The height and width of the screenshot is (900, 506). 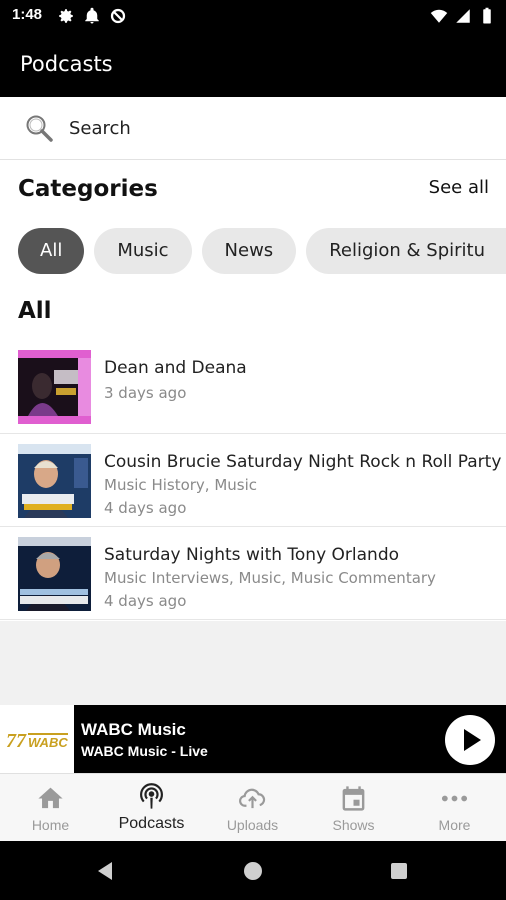 What do you see at coordinates (133, 729) in the screenshot?
I see `now-playing-title: WABC Music` at bounding box center [133, 729].